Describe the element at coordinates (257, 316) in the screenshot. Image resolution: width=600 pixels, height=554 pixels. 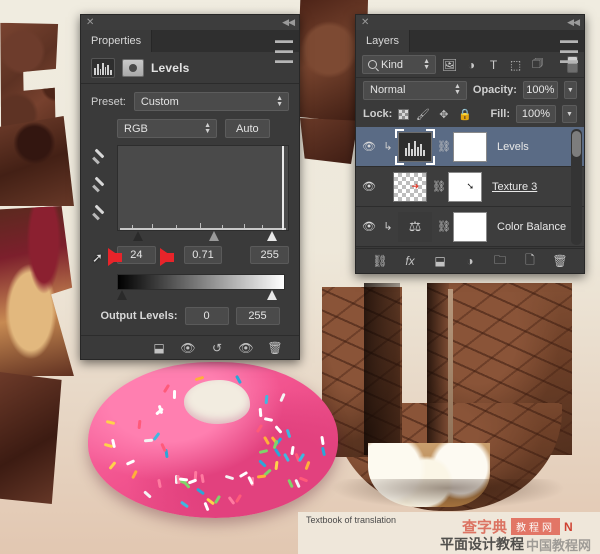
I see `output-white-field: 255` at that location.